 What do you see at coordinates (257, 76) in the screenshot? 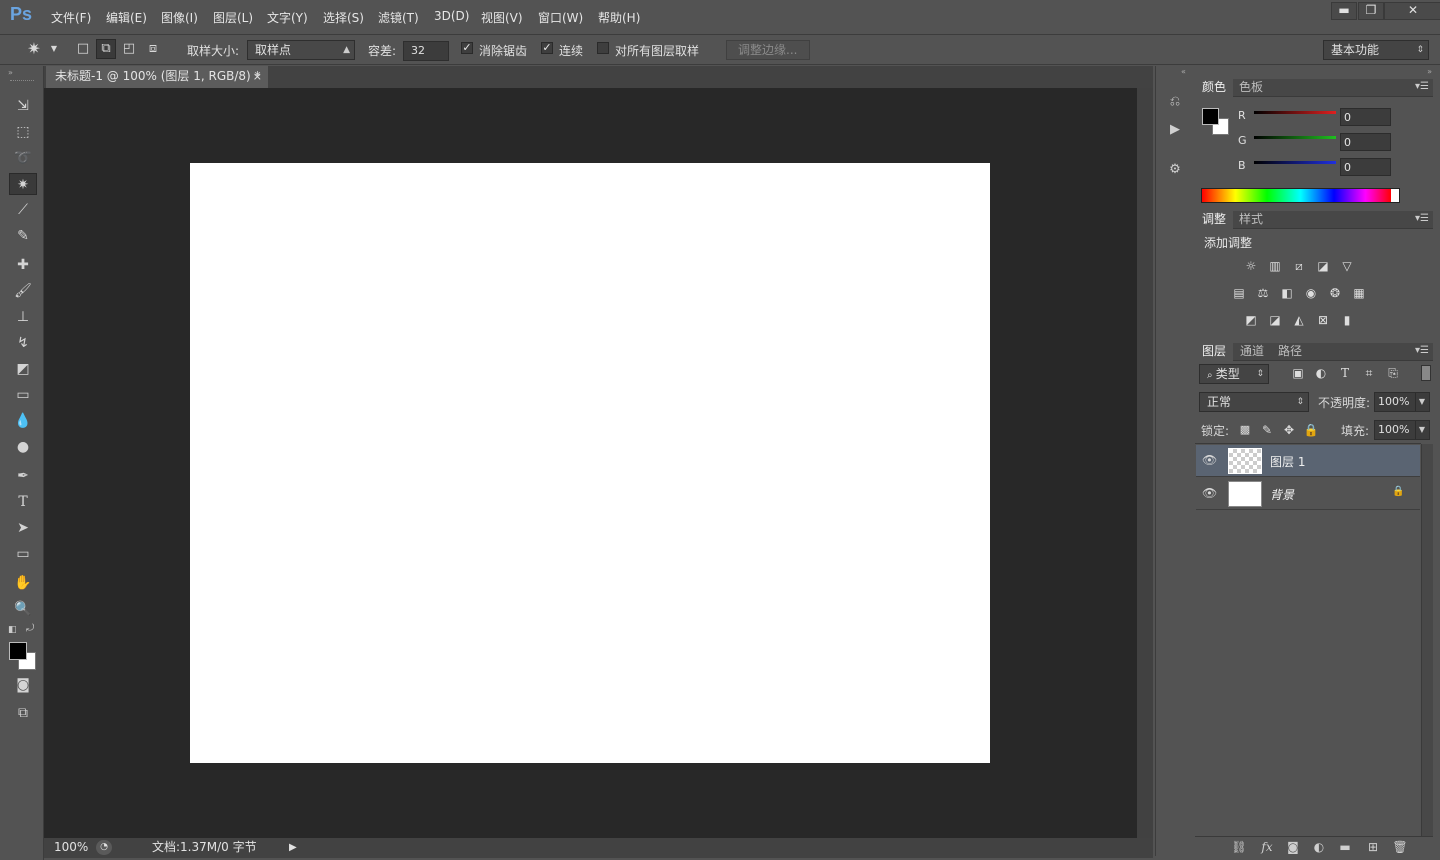
I see `close-tab-icon: ×` at bounding box center [257, 76].